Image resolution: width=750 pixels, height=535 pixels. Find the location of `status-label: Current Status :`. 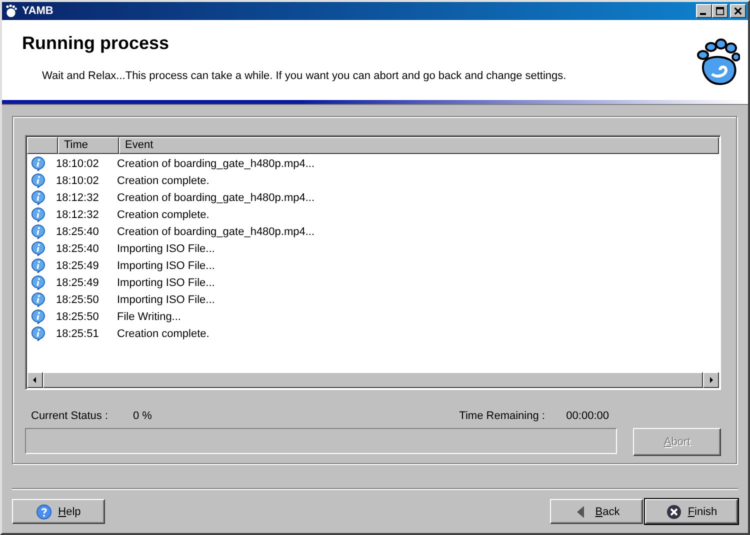

status-label: Current Status : is located at coordinates (70, 417).